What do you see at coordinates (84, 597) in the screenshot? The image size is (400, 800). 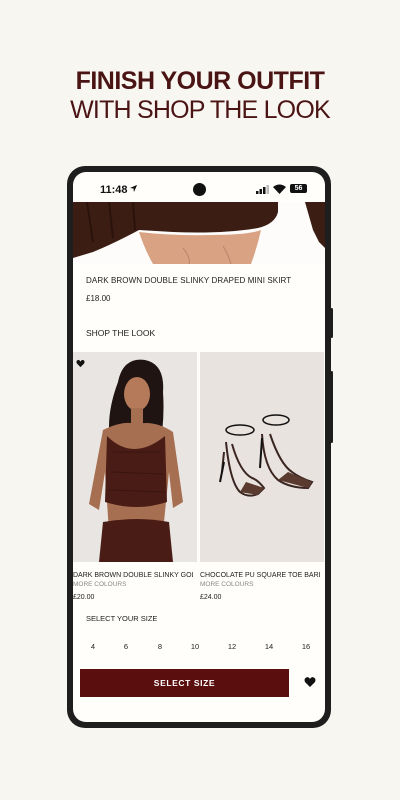 I see `top-product-price: £20.00` at bounding box center [84, 597].